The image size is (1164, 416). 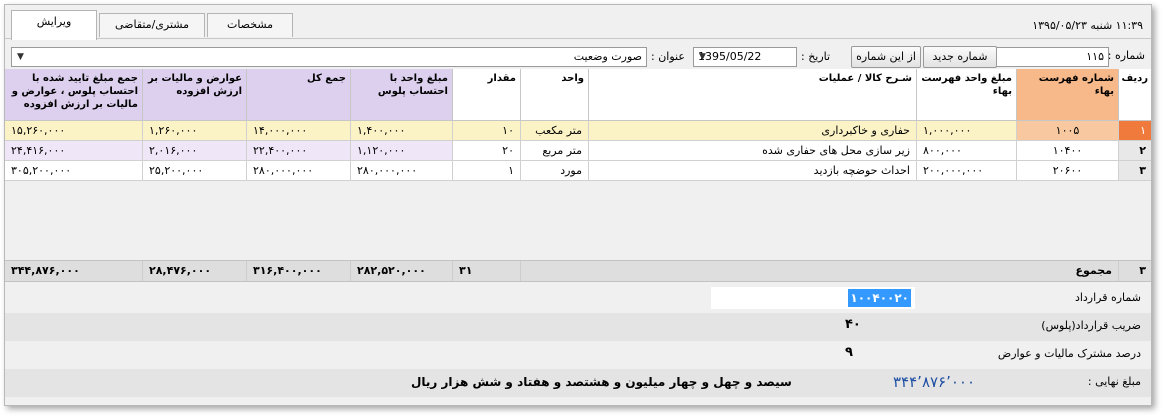 What do you see at coordinates (753, 131) in the screenshot?
I see `table-cell-desc: حفاری و خاکبرداری` at bounding box center [753, 131].